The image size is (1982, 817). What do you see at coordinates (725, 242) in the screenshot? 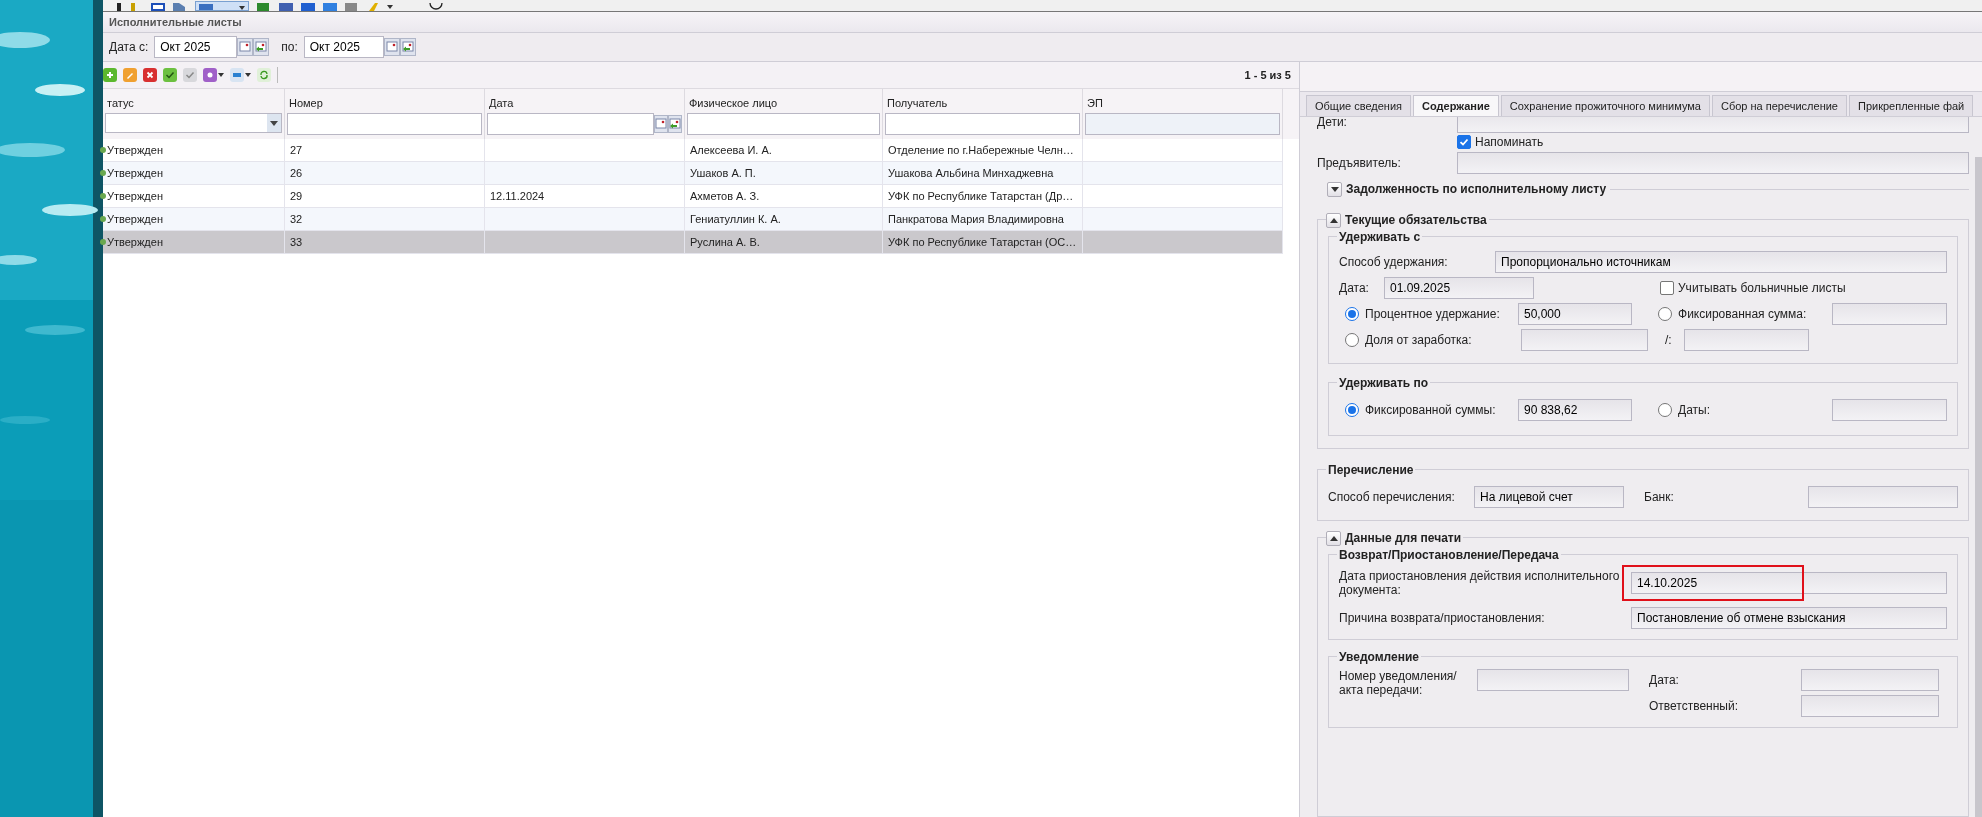
I see `table-cell-text: Руслина А. В.` at bounding box center [725, 242].